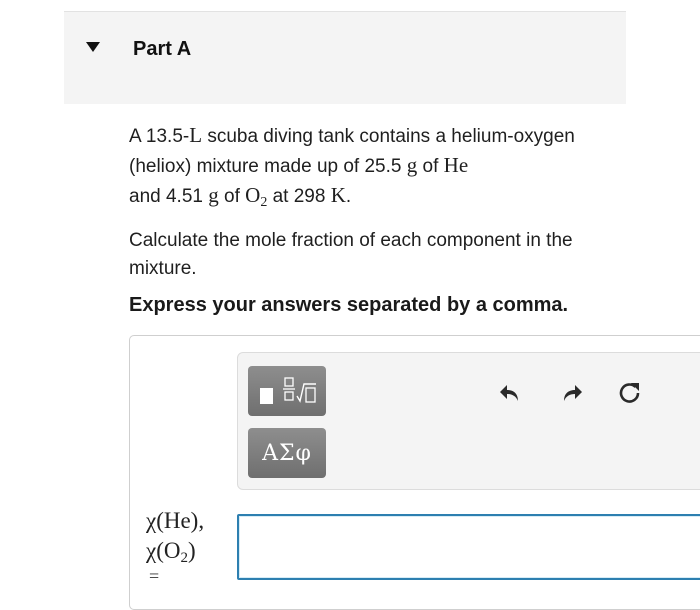 This screenshot has height=610, width=700. I want to click on problem-text: ., so click(348, 196).